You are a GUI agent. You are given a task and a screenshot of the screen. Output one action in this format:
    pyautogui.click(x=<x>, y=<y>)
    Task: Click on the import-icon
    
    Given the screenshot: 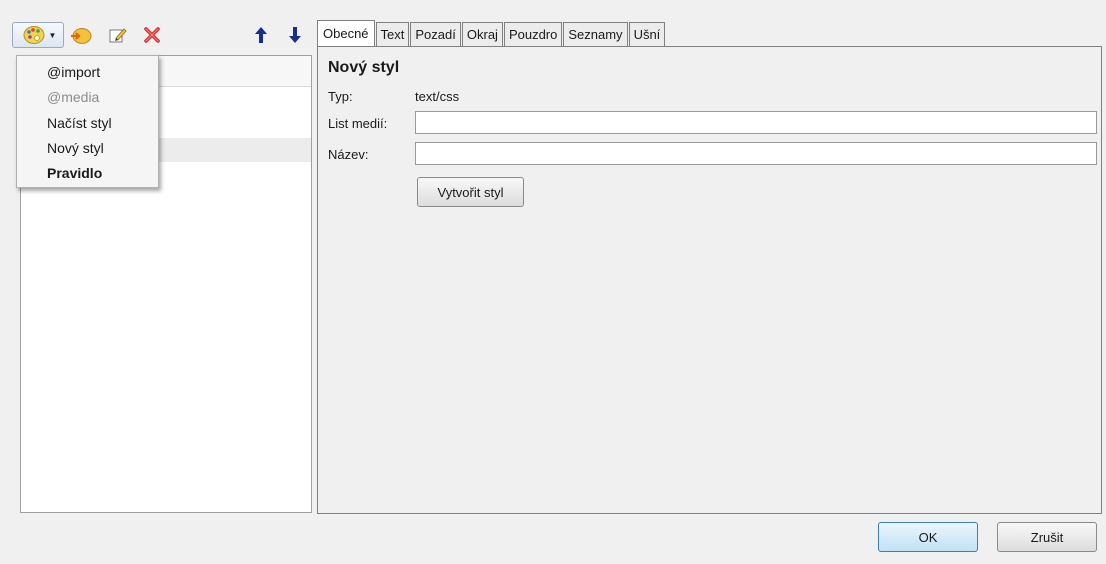 What is the action you would take?
    pyautogui.click(x=81, y=36)
    